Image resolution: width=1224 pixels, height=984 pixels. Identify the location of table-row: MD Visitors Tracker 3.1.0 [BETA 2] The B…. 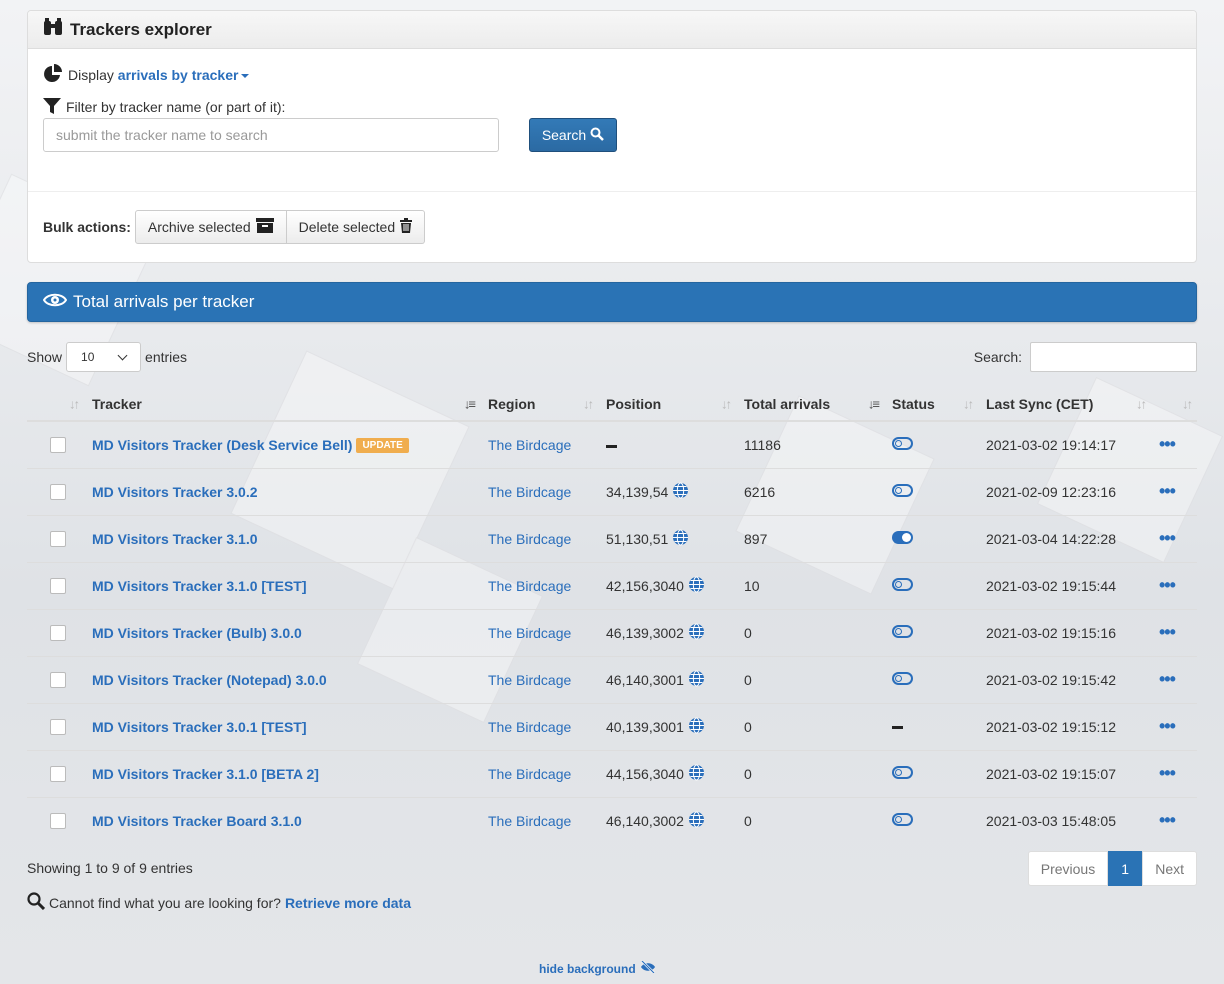
(612, 773).